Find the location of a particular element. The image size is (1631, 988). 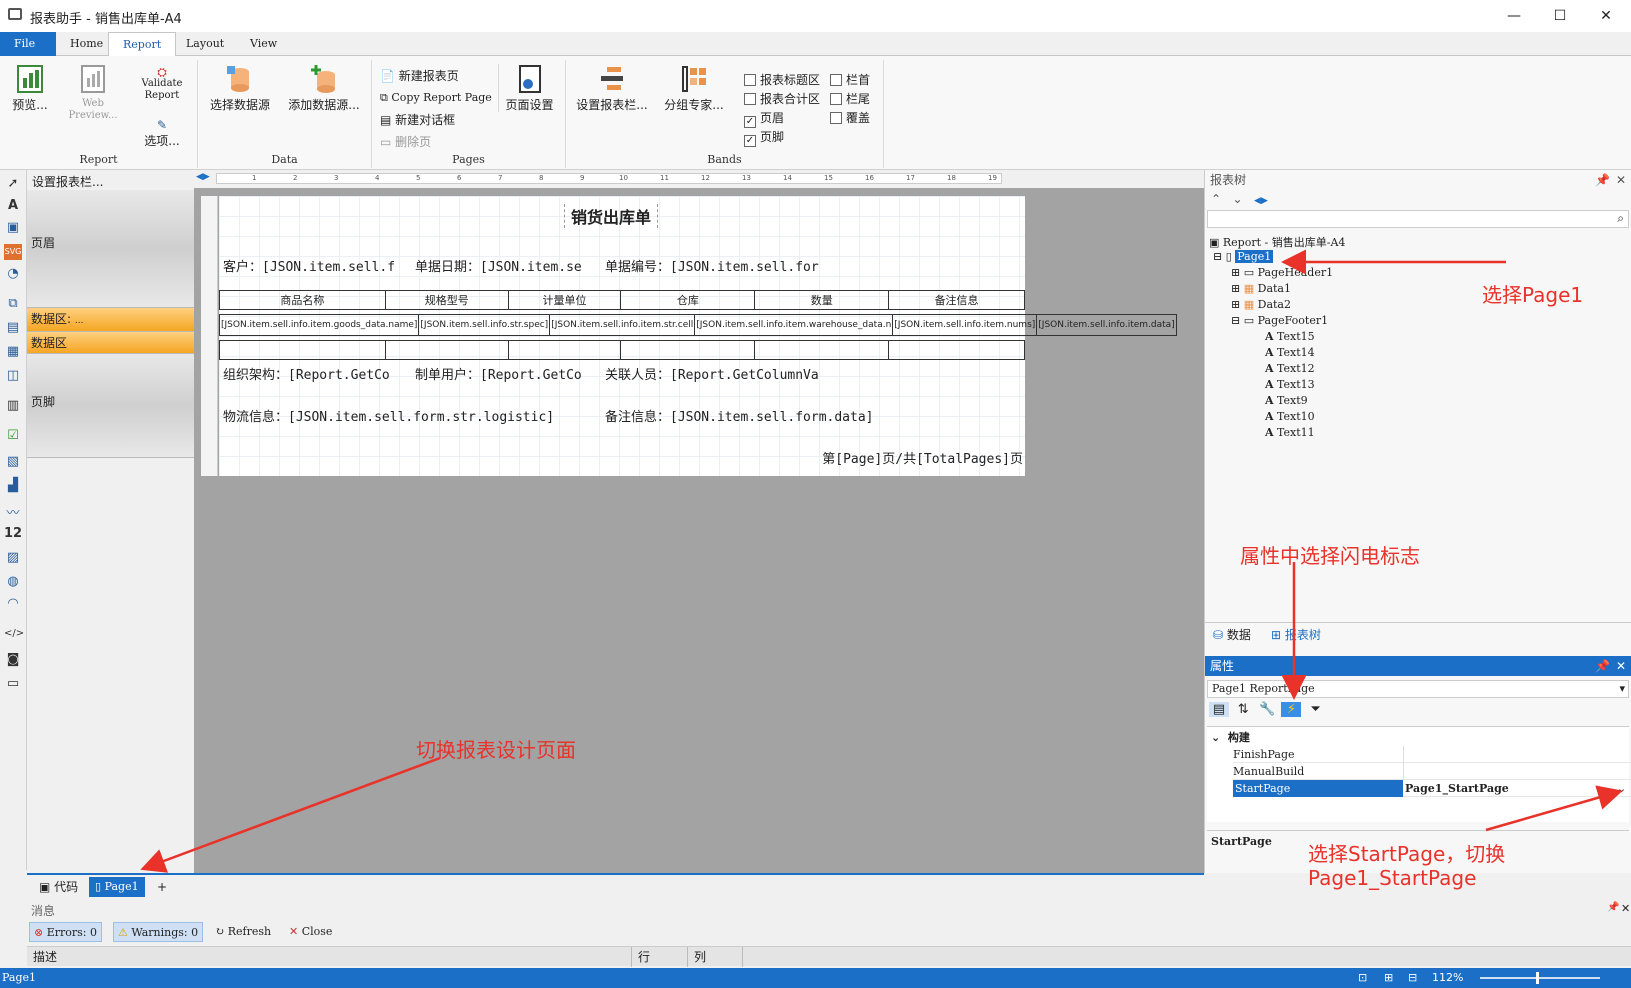

header-cell: 商品名称 is located at coordinates (302, 300).